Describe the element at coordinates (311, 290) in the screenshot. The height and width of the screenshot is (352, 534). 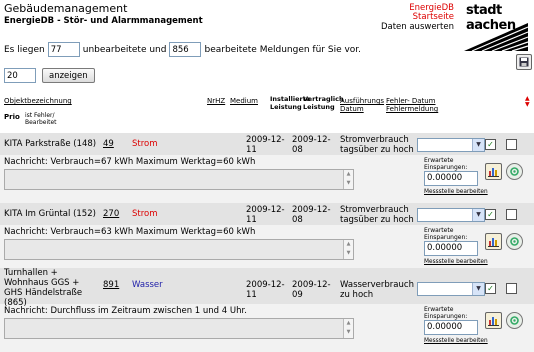
I see `fehler-datum: 2009-12-09` at that location.